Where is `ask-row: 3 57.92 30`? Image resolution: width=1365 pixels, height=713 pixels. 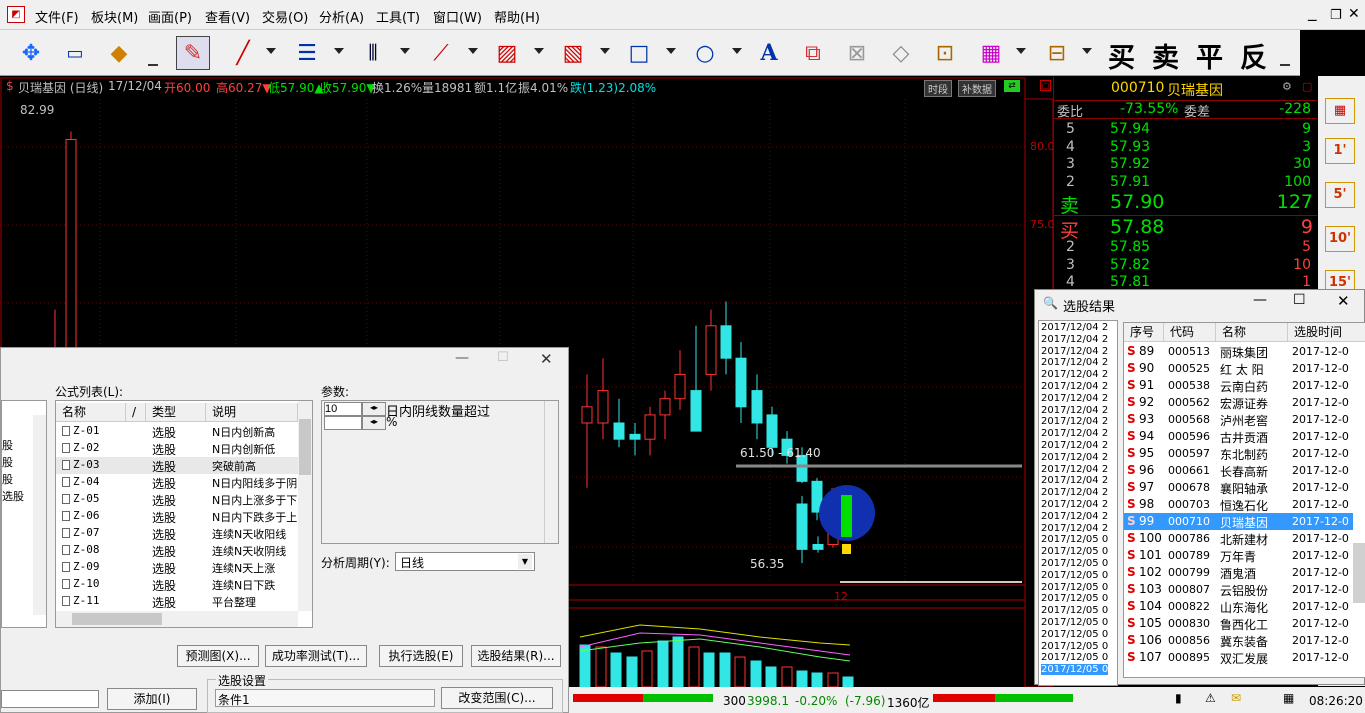
ask-row: 3 57.92 30 is located at coordinates (1185, 165).